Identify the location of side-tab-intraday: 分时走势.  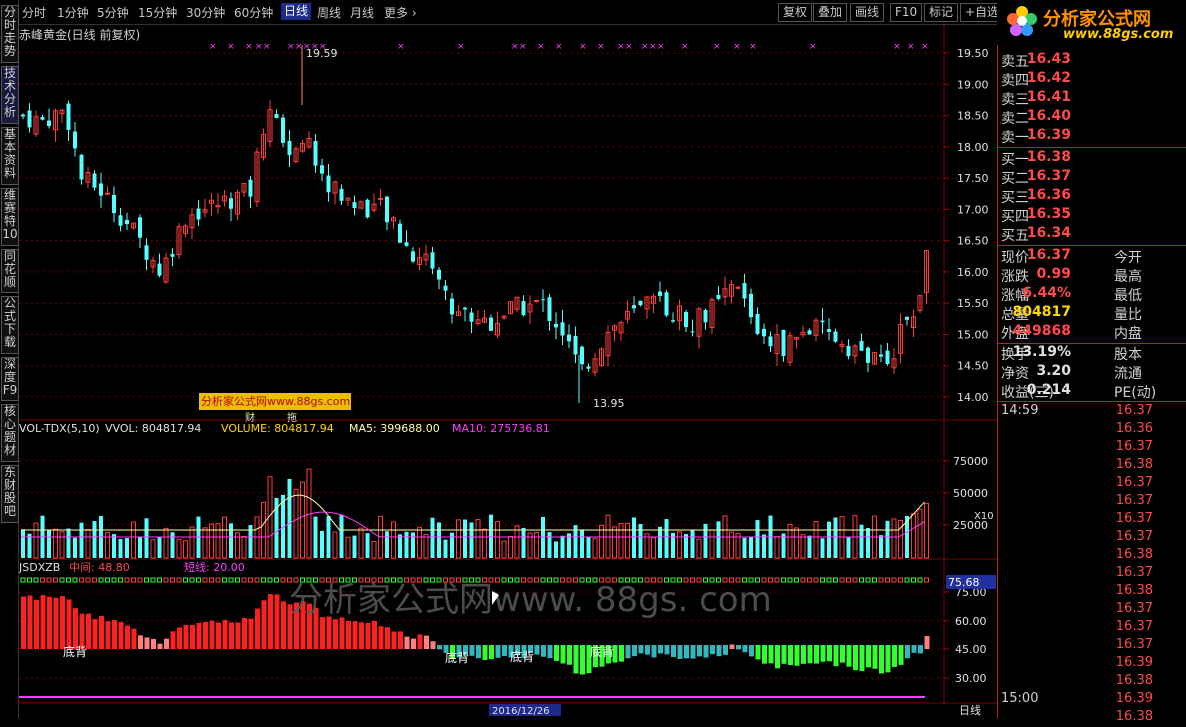
(10, 34).